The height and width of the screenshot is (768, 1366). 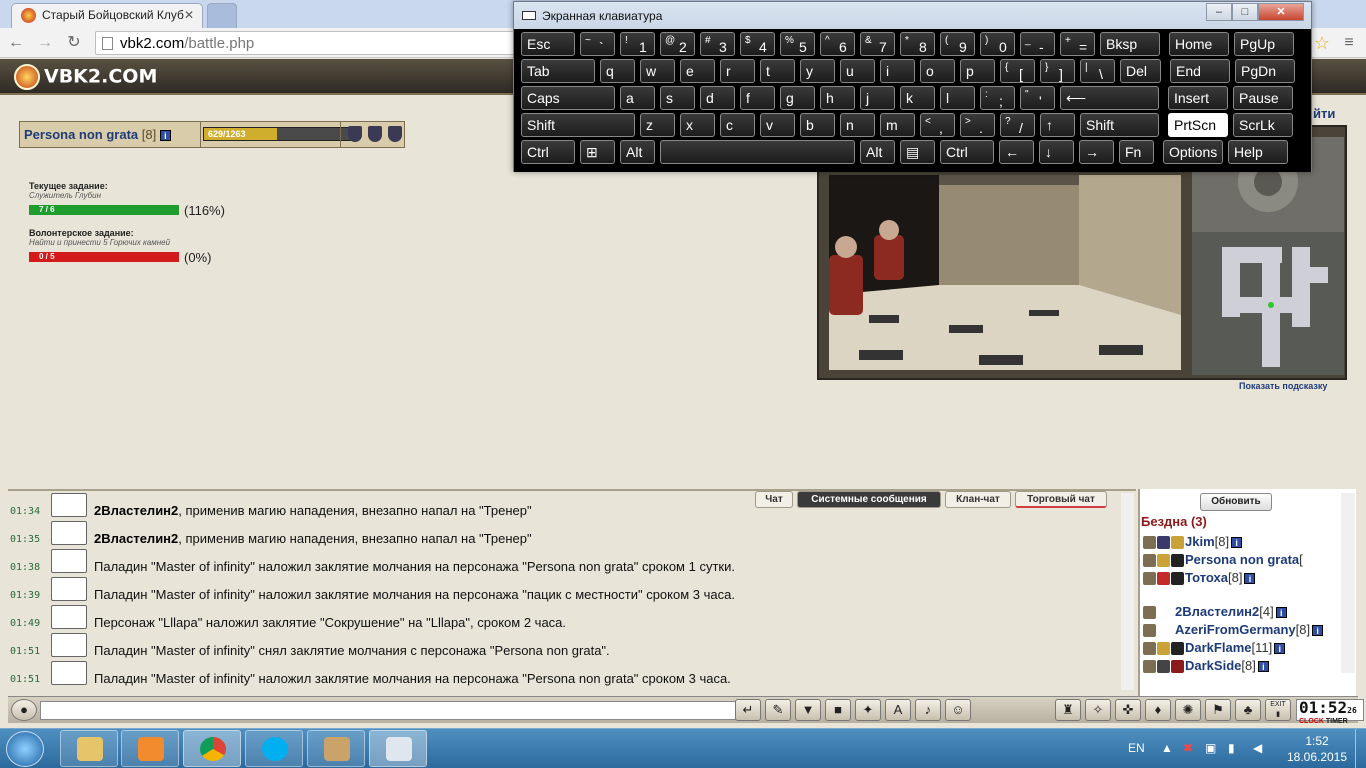 I want to click on taskbar-onscreen-keyboard, so click(x=398, y=748).